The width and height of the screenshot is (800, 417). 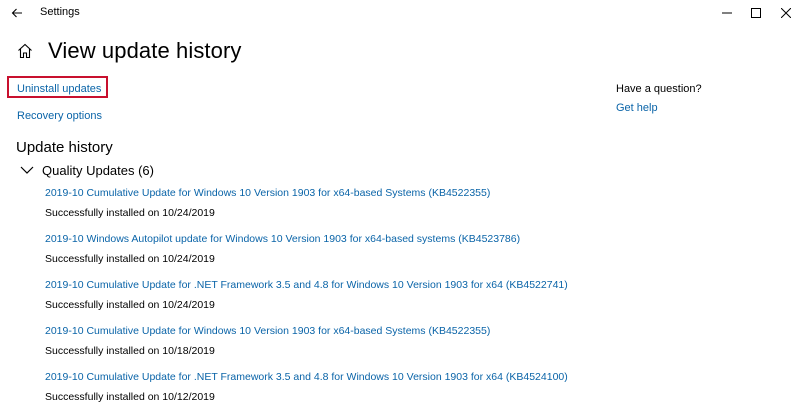 I want to click on get-help-link: Get help, so click(x=637, y=108).